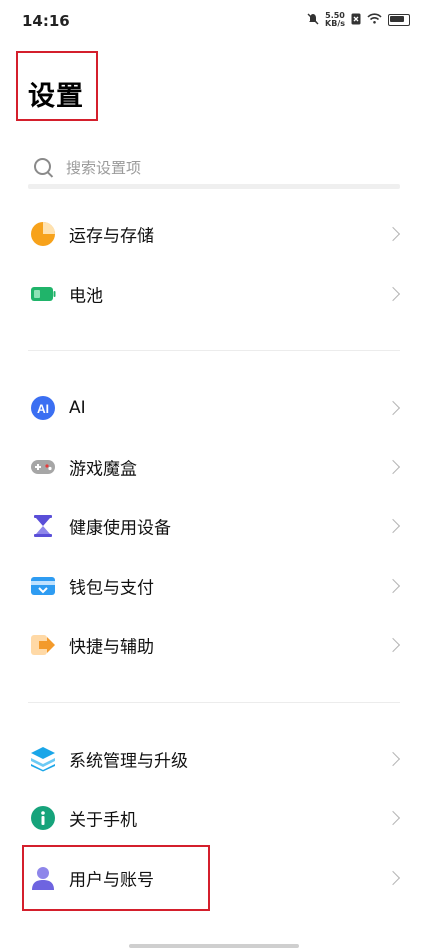  I want to click on battery-status-icon, so click(399, 20).